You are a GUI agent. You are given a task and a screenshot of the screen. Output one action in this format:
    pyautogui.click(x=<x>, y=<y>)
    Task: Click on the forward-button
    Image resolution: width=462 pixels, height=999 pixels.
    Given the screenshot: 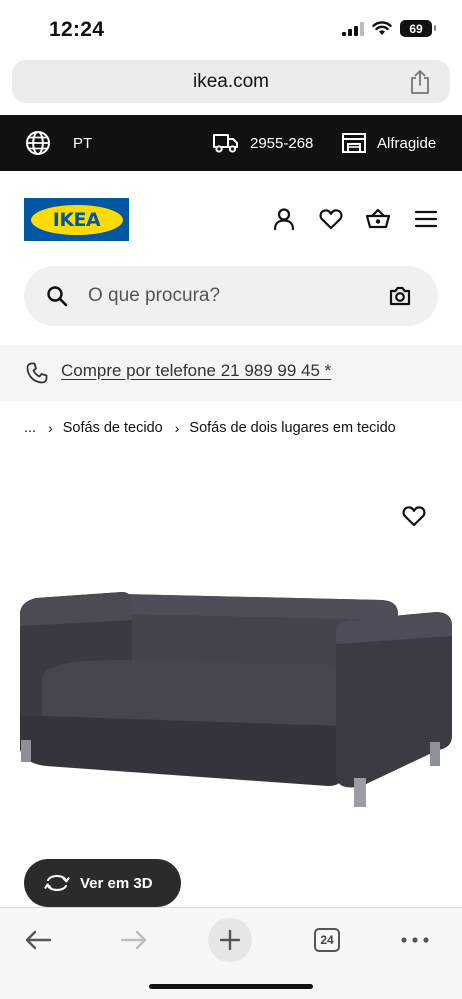 What is the action you would take?
    pyautogui.click(x=134, y=940)
    